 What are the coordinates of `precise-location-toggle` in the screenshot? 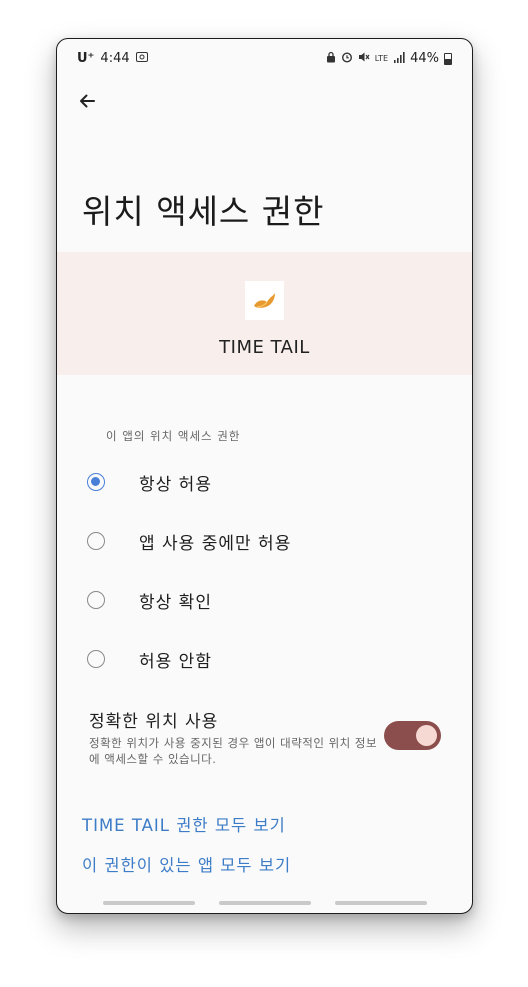 It's located at (412, 735).